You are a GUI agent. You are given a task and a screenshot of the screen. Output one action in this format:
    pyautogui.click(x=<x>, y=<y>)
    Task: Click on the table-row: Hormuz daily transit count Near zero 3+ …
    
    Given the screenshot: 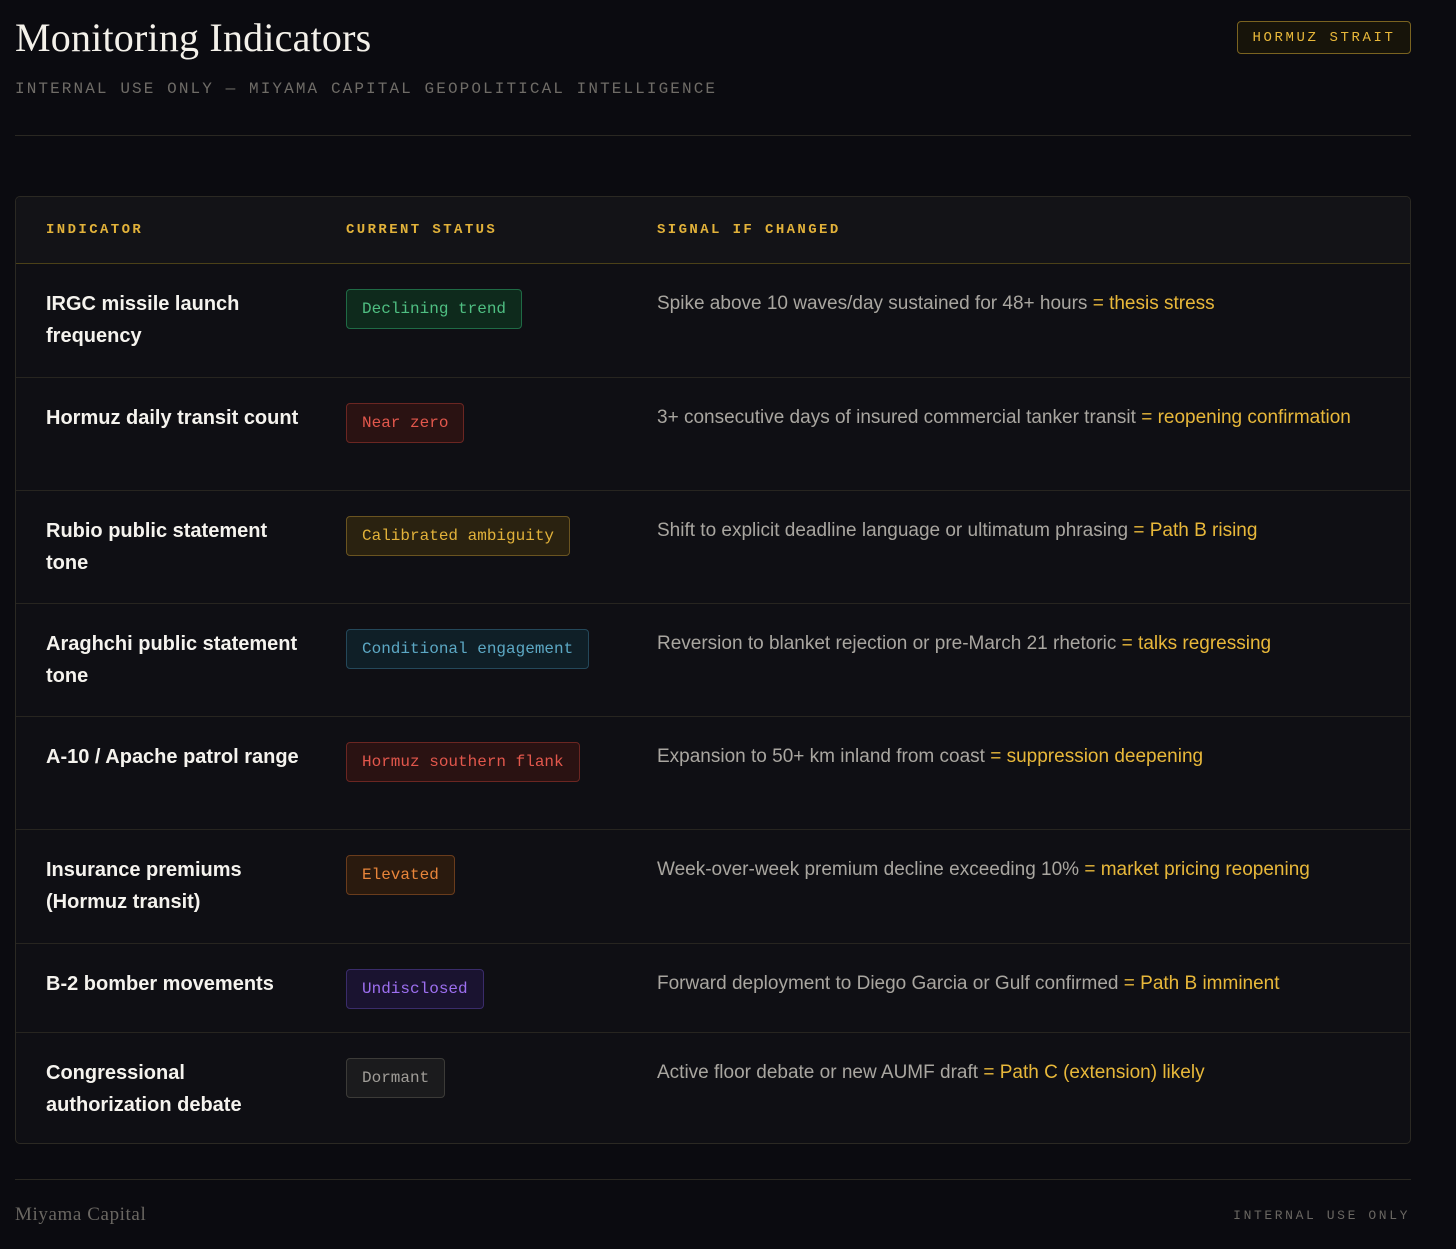 What is the action you would take?
    pyautogui.click(x=713, y=434)
    